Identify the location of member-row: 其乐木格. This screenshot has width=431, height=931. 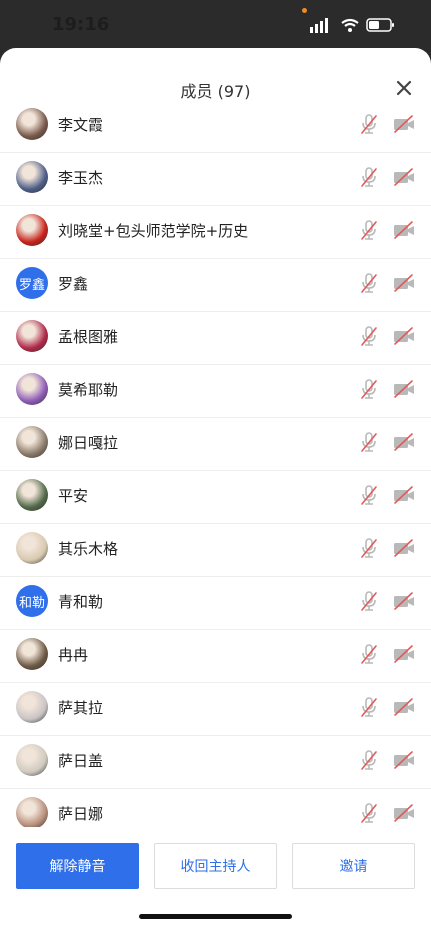
(215, 550).